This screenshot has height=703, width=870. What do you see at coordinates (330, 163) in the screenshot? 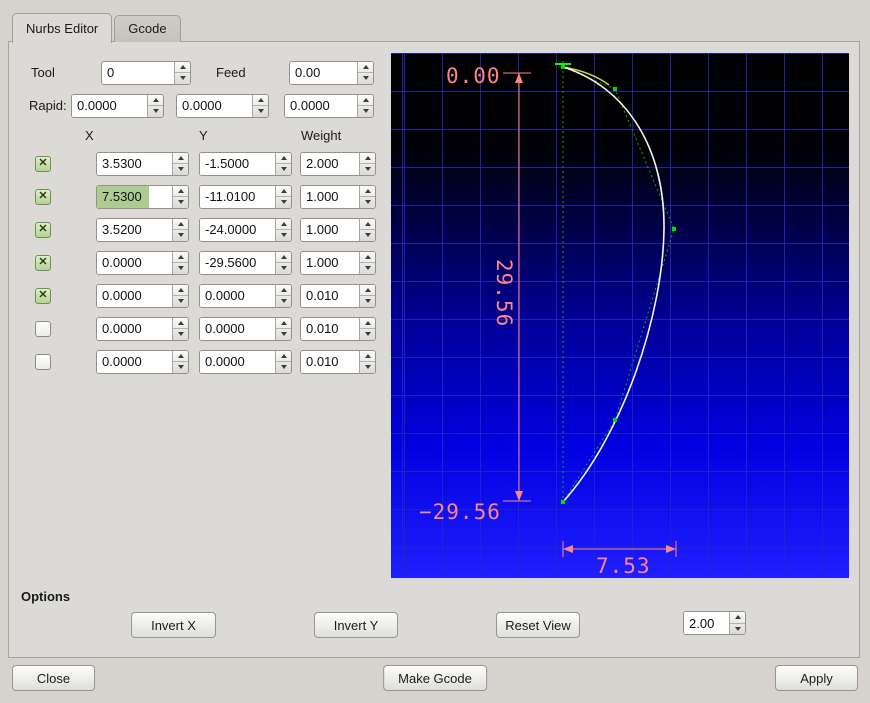
I see `point-1-weight-input` at bounding box center [330, 163].